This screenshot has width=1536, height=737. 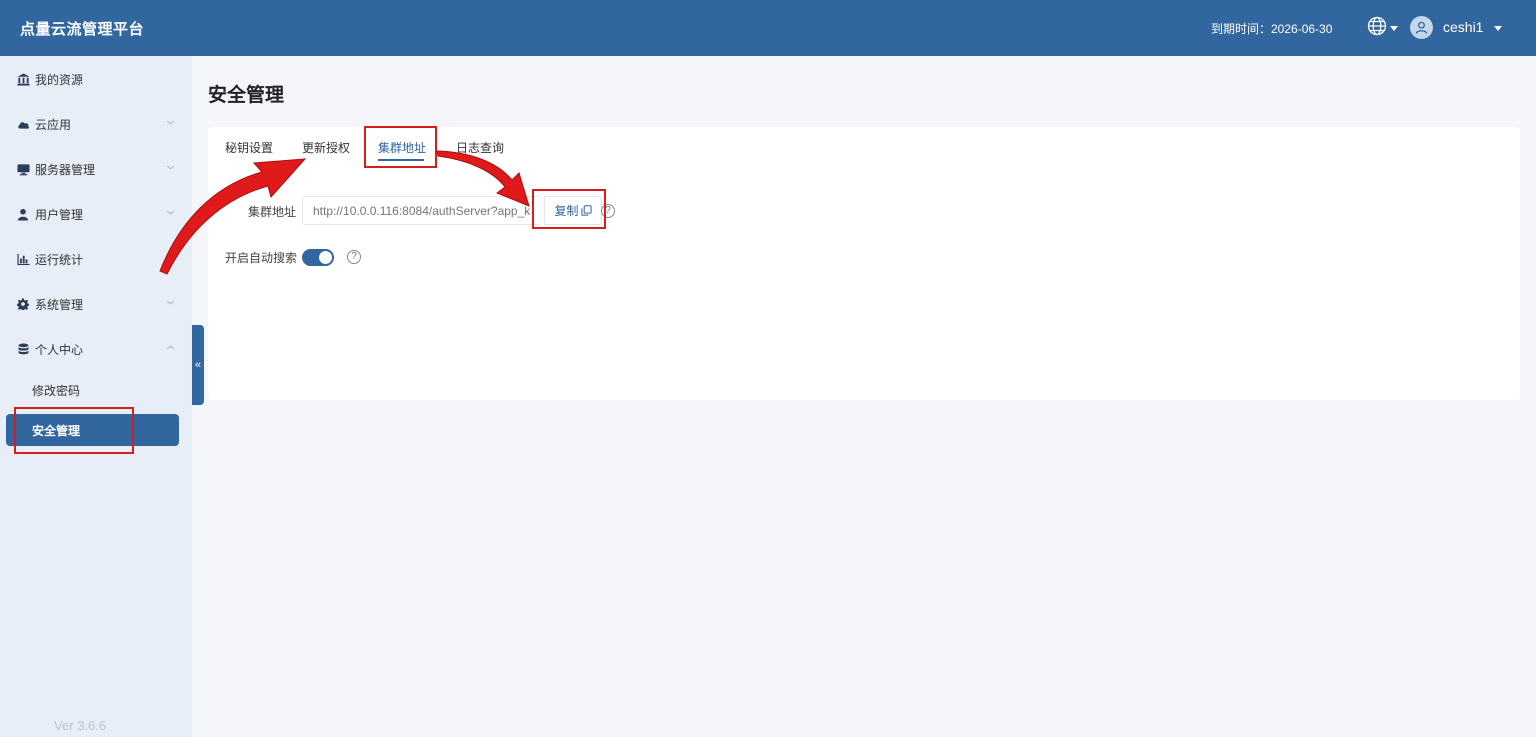 What do you see at coordinates (59, 304) in the screenshot?
I see `sidebar-item-label: 系统管理` at bounding box center [59, 304].